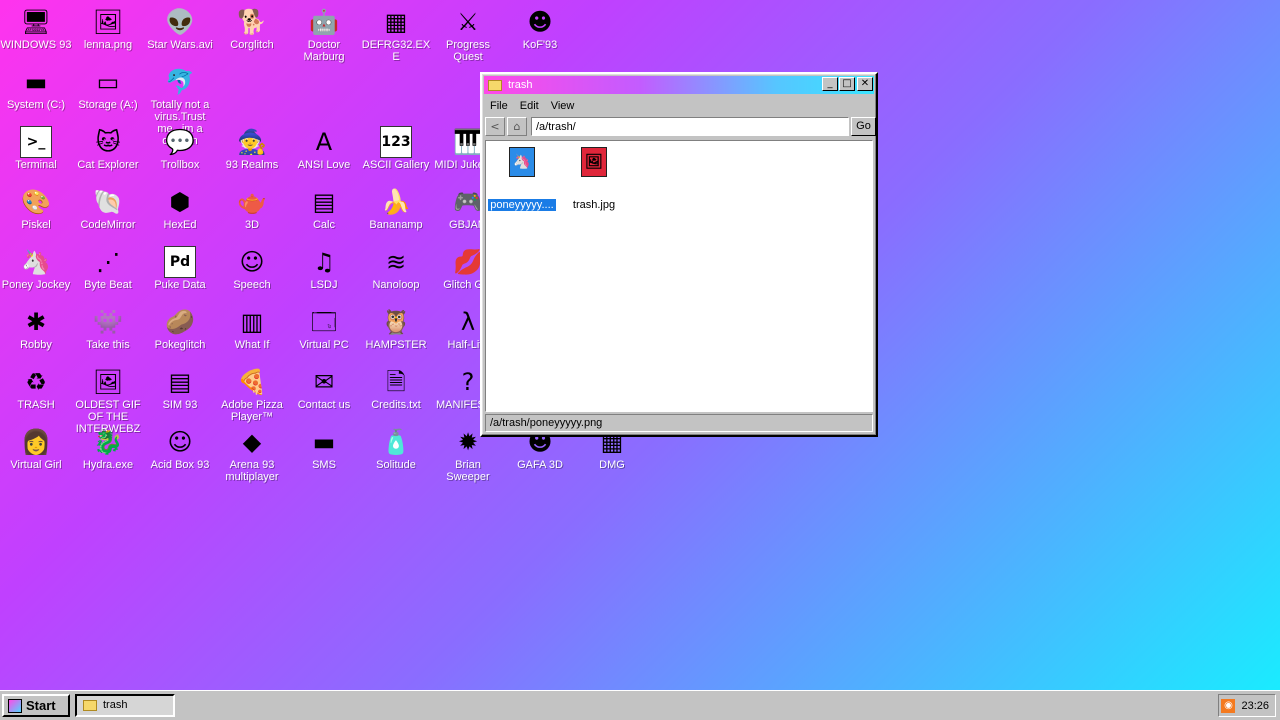 This screenshot has height=720, width=1280. Describe the element at coordinates (324, 151) in the screenshot. I see `desktop-icon: A ANSI Love` at that location.